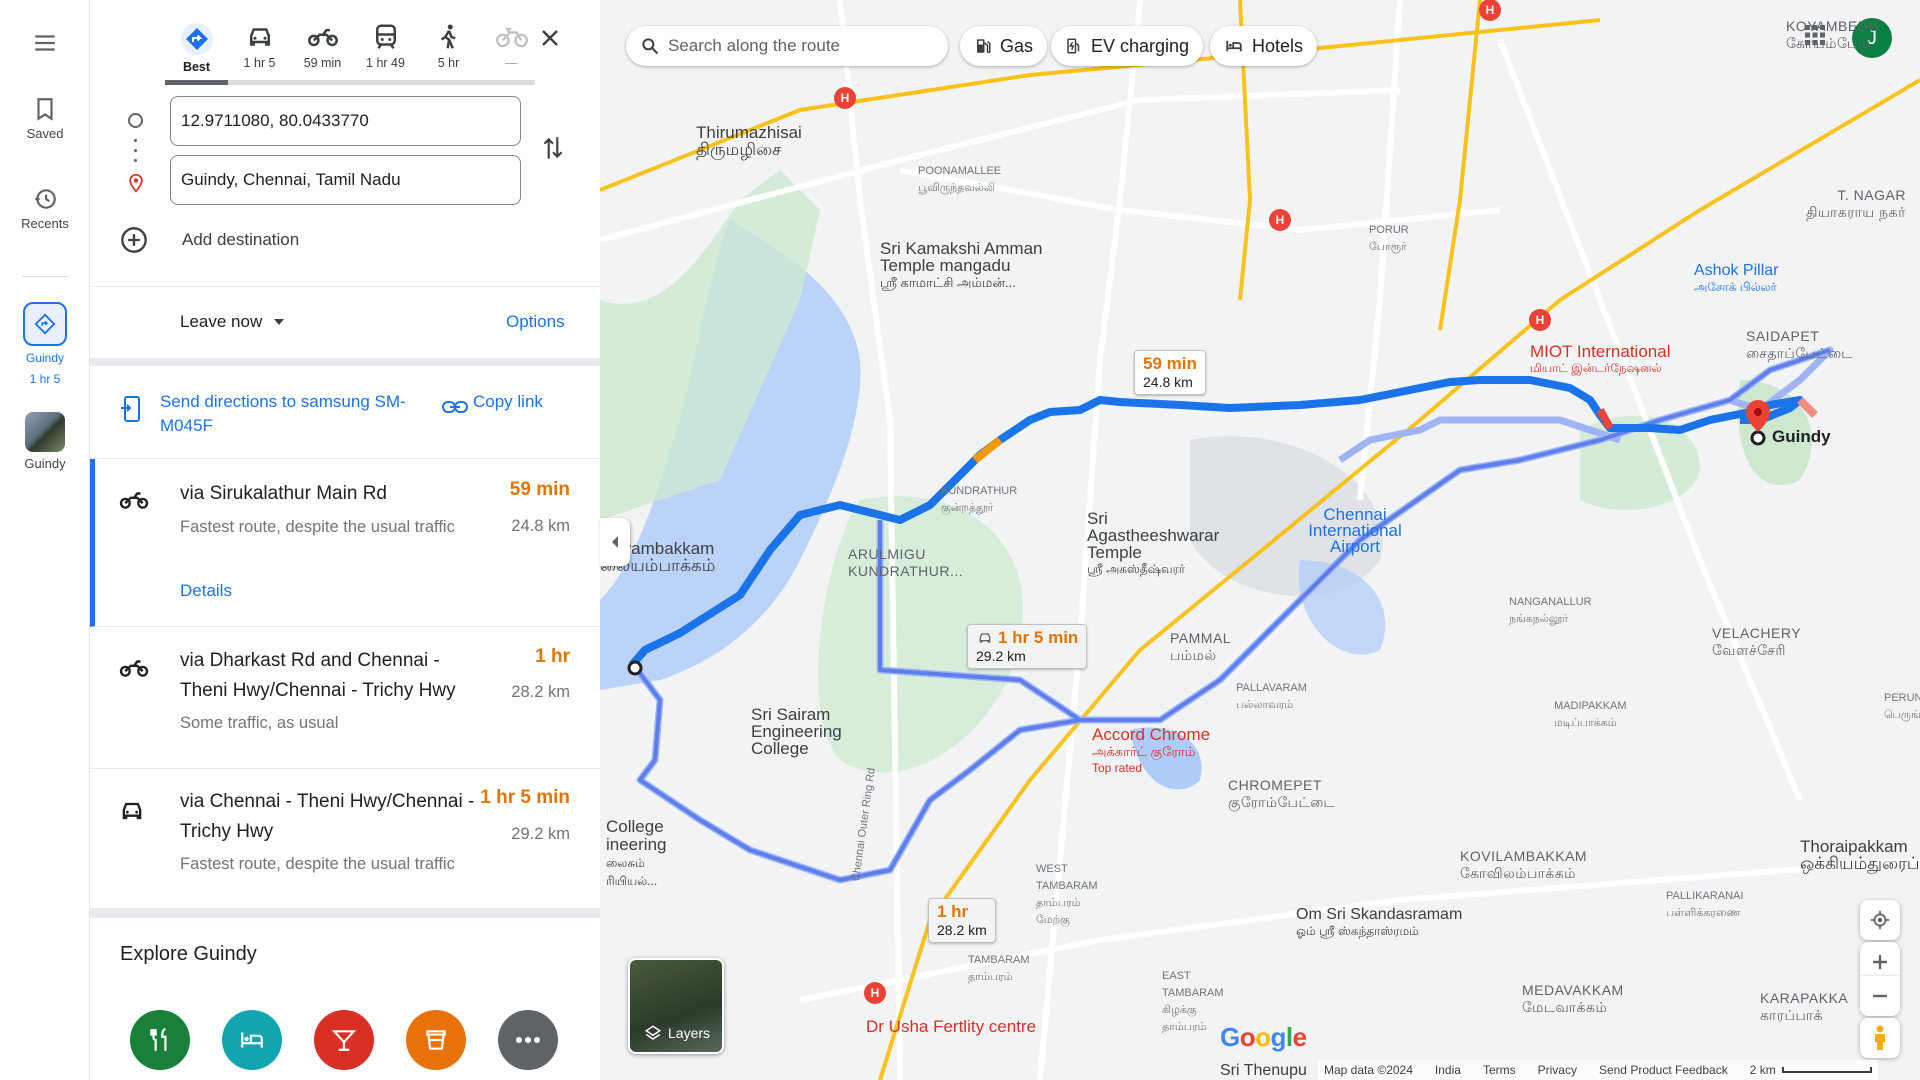 This screenshot has height=1080, width=1920. I want to click on footer-terms-link: Terms, so click(1499, 1070).